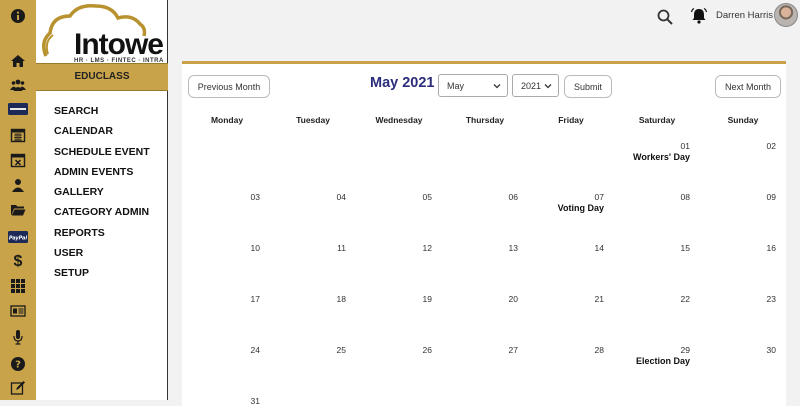 Image resolution: width=800 pixels, height=406 pixels. I want to click on calendar-event: Voting Day, so click(559, 208).